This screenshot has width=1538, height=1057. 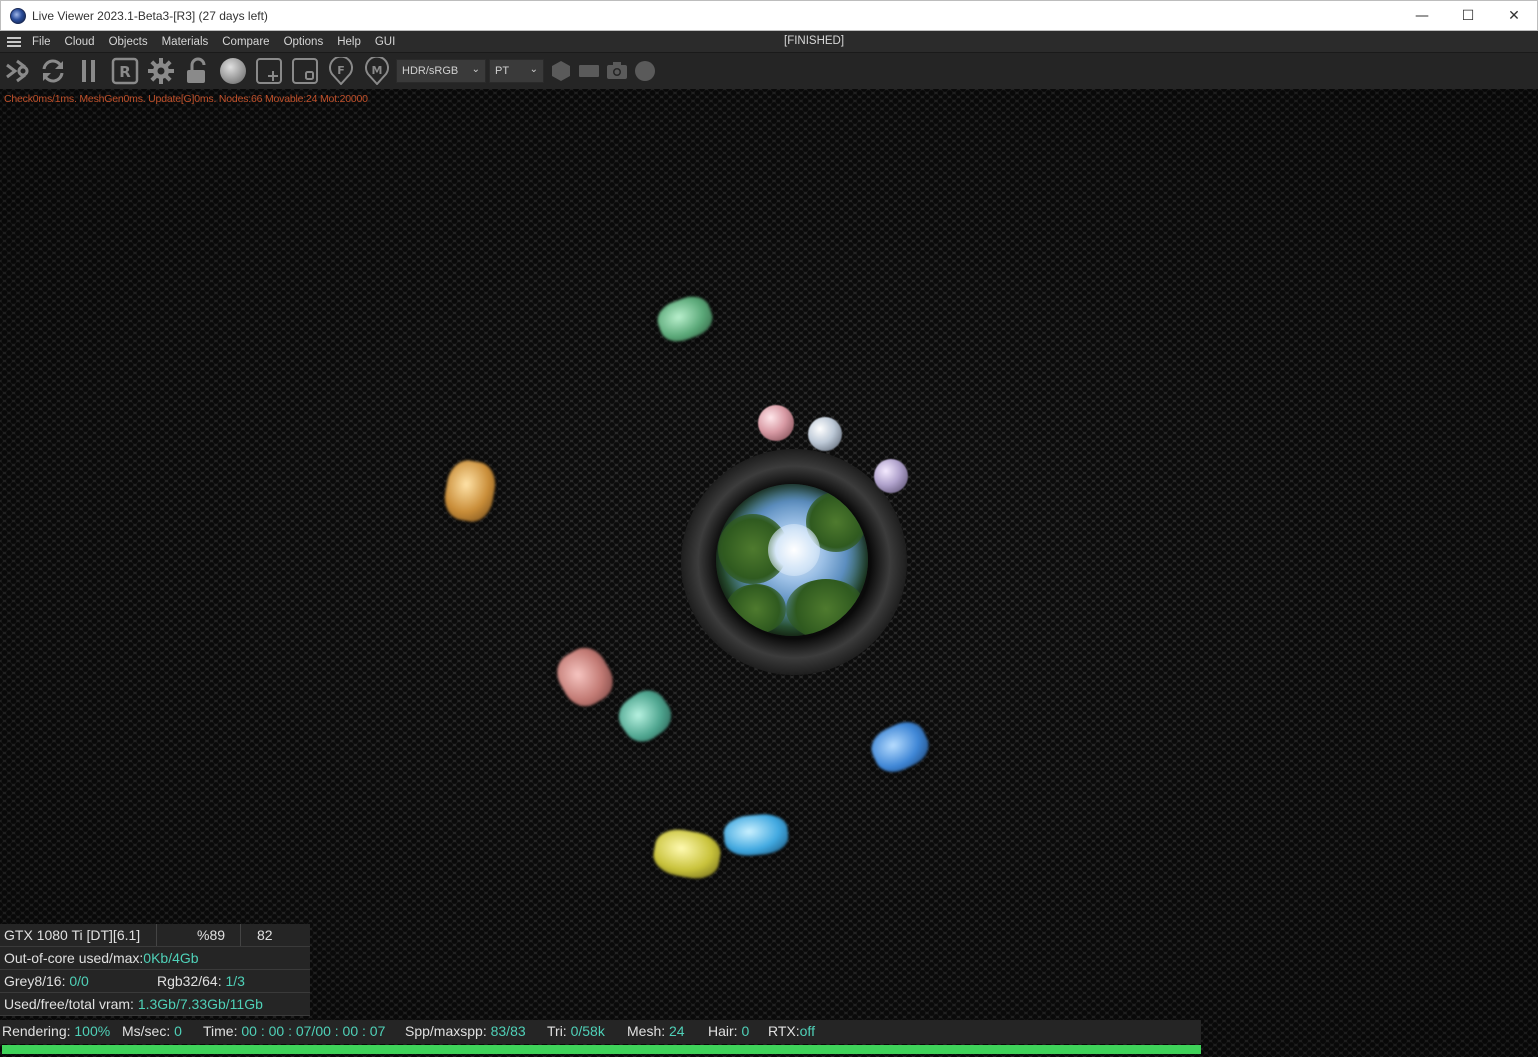 I want to click on rtx-value: off, so click(x=807, y=1031).